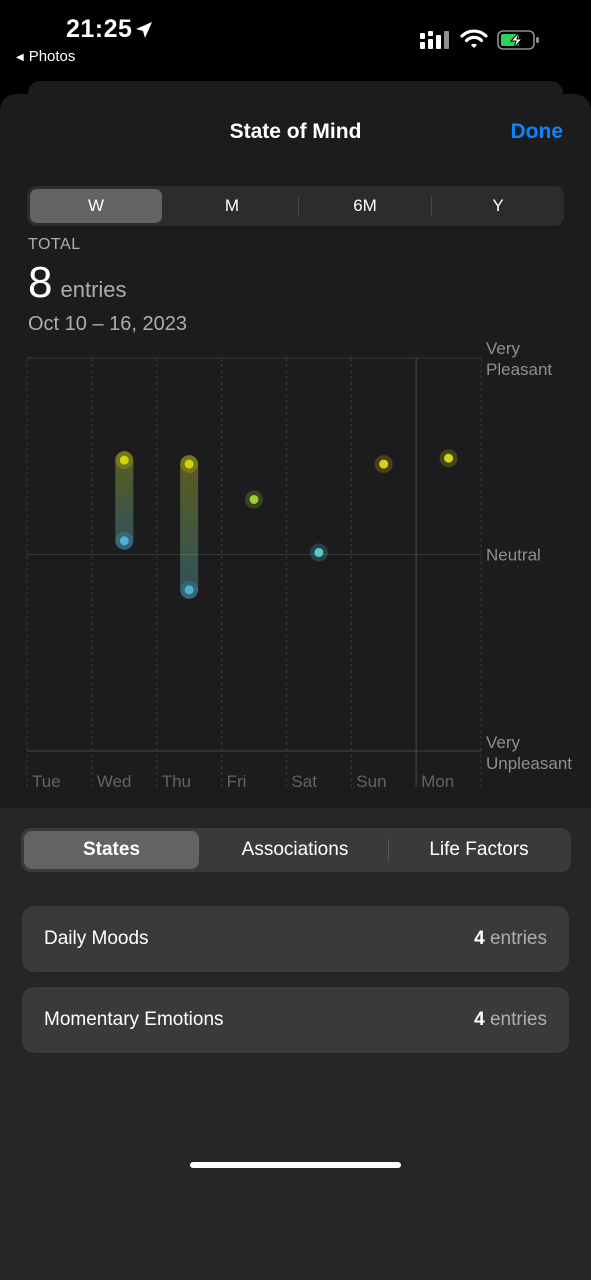 The width and height of the screenshot is (591, 1280). I want to click on momentary-emotions-row: Momentary Emotions 4 entries, so click(295, 1020).